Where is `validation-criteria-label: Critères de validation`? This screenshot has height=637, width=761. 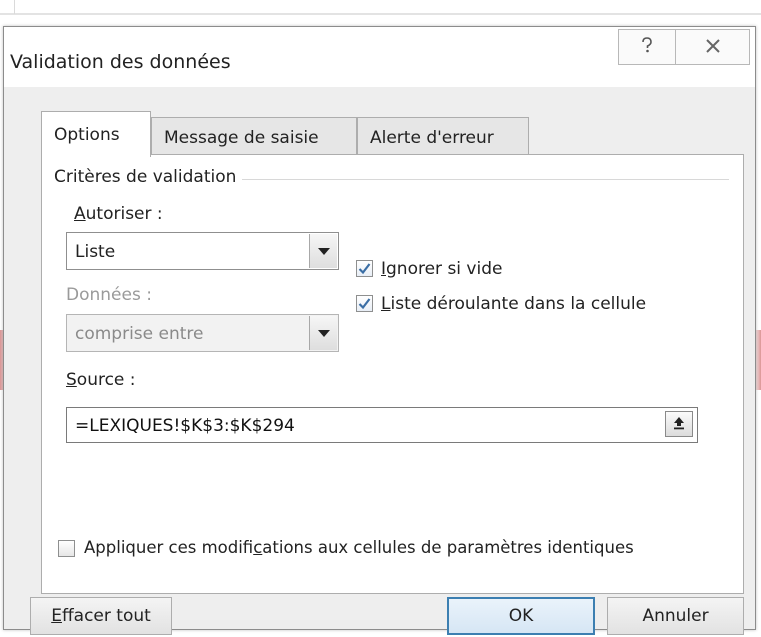 validation-criteria-label: Critères de validation is located at coordinates (148, 177).